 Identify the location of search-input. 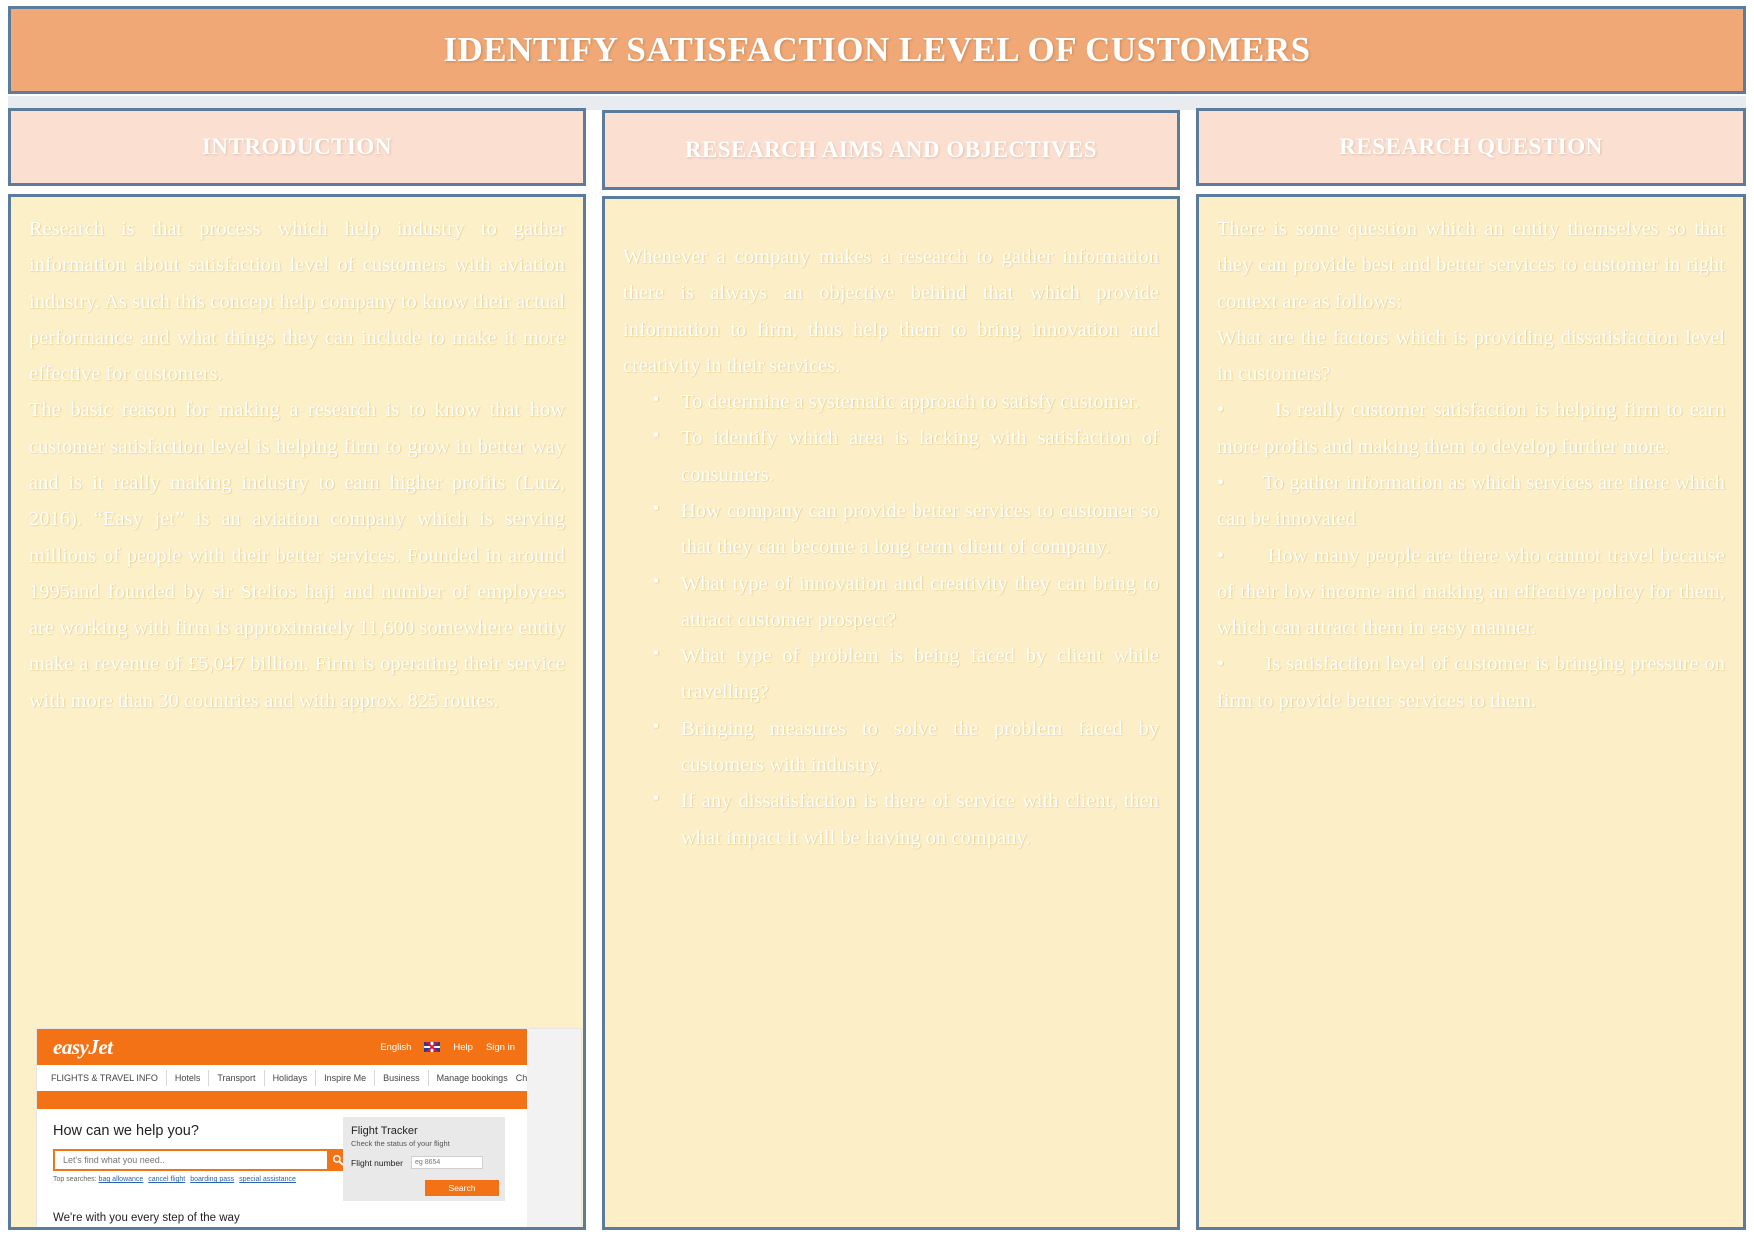
(188, 1160).